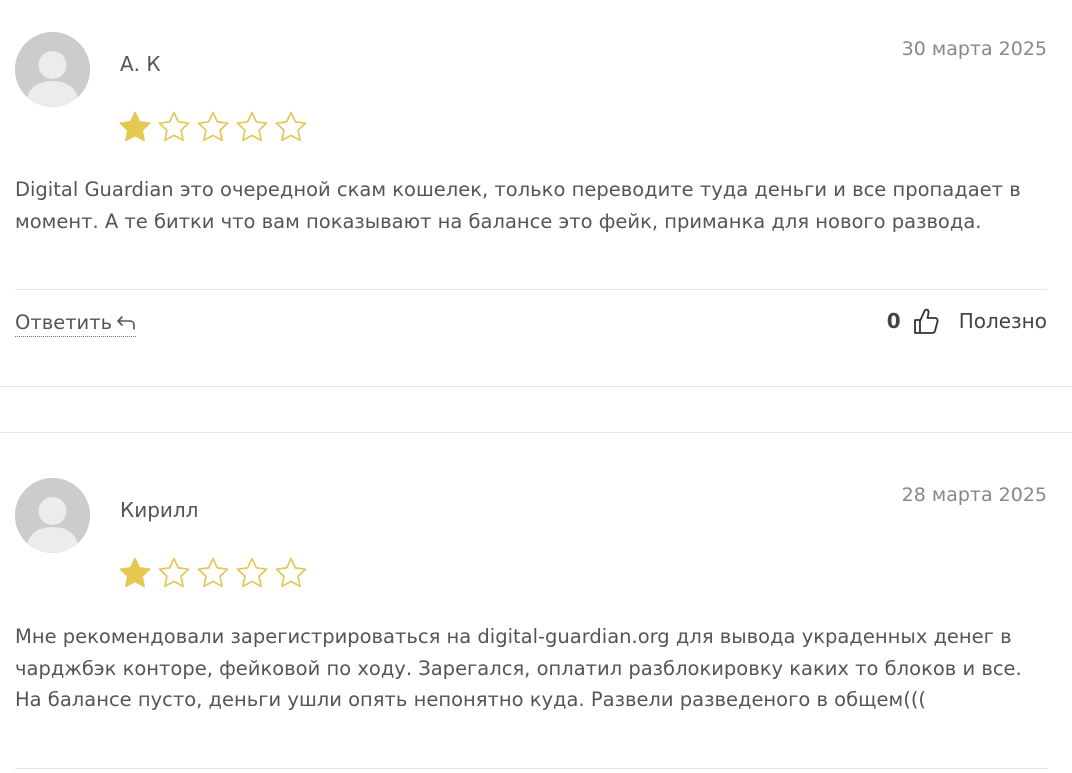 This screenshot has height=773, width=1072. What do you see at coordinates (140, 64) in the screenshot?
I see `review-author: А. К` at bounding box center [140, 64].